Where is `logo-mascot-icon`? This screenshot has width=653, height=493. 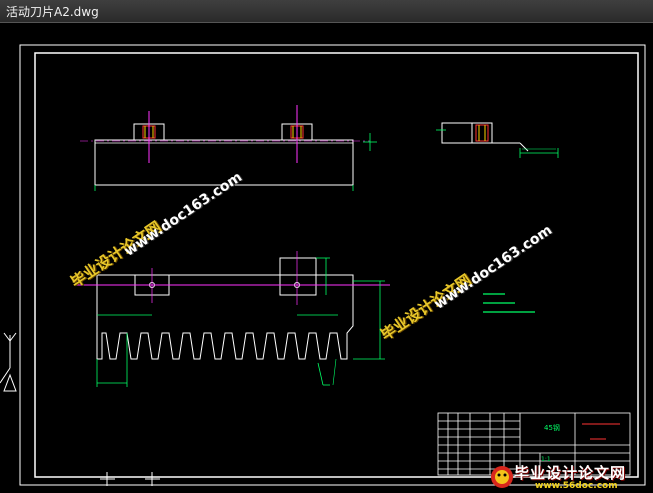 logo-mascot-icon is located at coordinates (502, 477).